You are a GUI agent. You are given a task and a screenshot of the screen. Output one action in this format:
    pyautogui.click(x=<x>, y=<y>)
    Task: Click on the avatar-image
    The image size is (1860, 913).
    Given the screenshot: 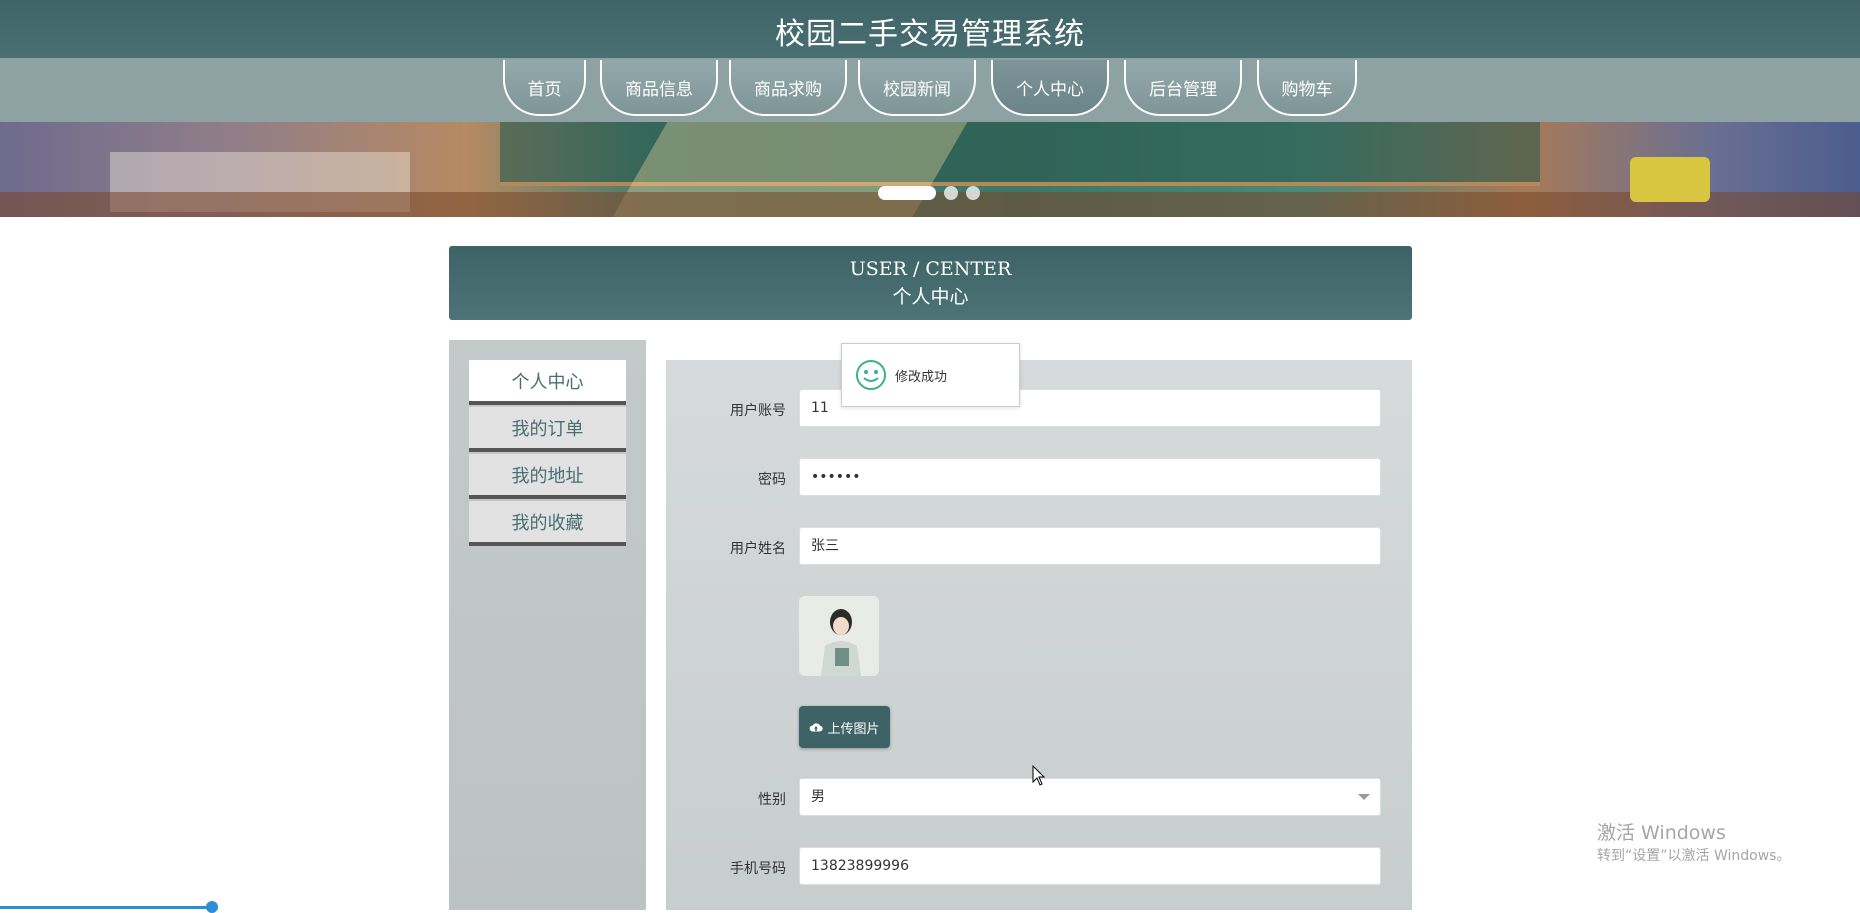 What is the action you would take?
    pyautogui.click(x=839, y=636)
    